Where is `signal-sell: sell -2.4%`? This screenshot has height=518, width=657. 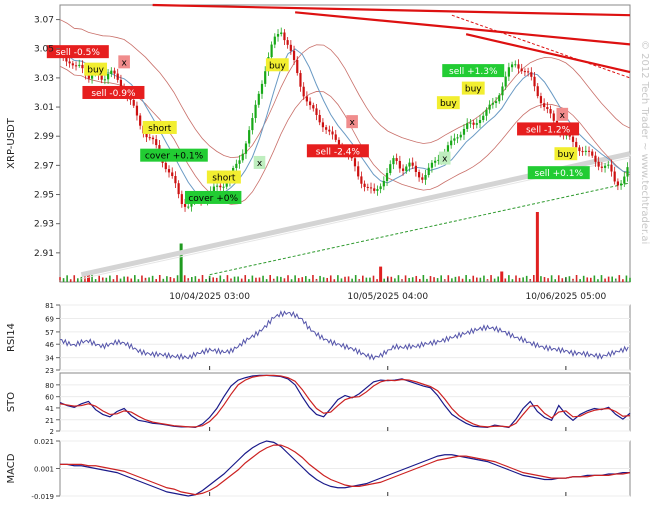
signal-sell: sell -2.4% is located at coordinates (337, 151).